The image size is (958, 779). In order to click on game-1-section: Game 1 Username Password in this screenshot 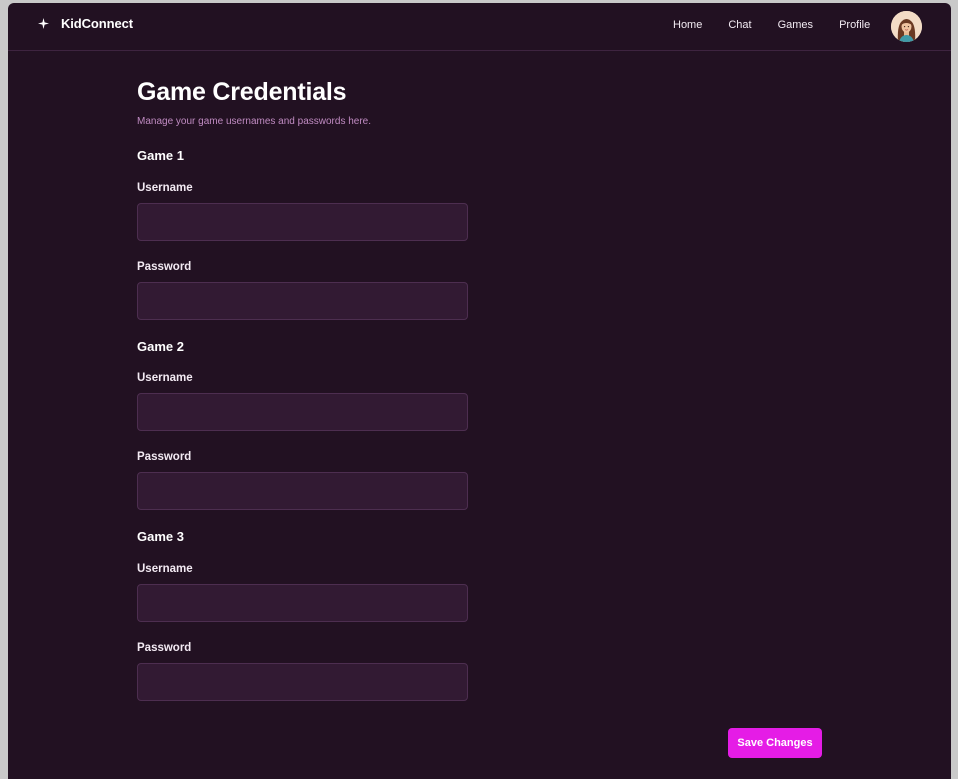, I will do `click(307, 234)`.